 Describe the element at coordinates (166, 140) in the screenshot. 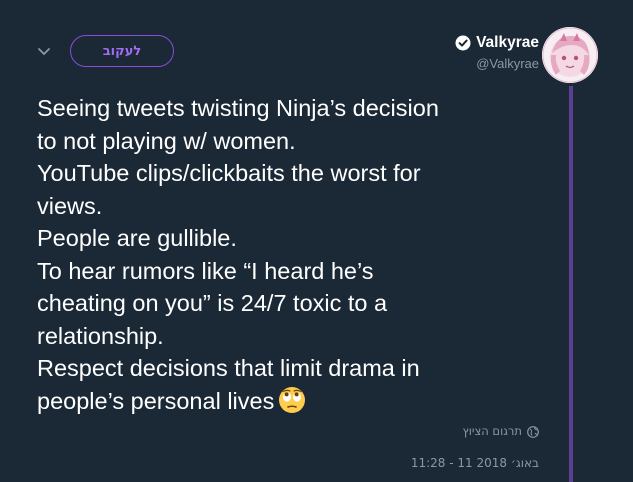

I see `tweet-line: to not playing w/ women.` at that location.